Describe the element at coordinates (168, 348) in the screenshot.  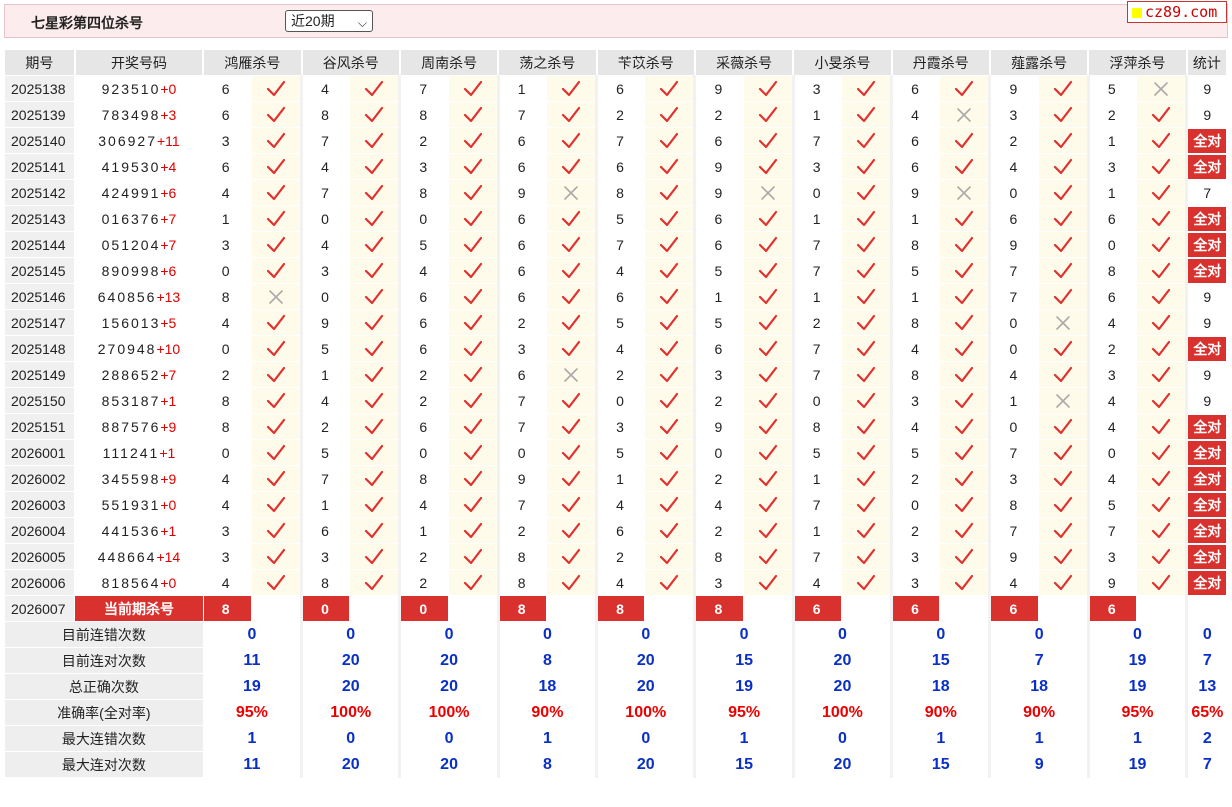
I see `draw-extra: +10` at that location.